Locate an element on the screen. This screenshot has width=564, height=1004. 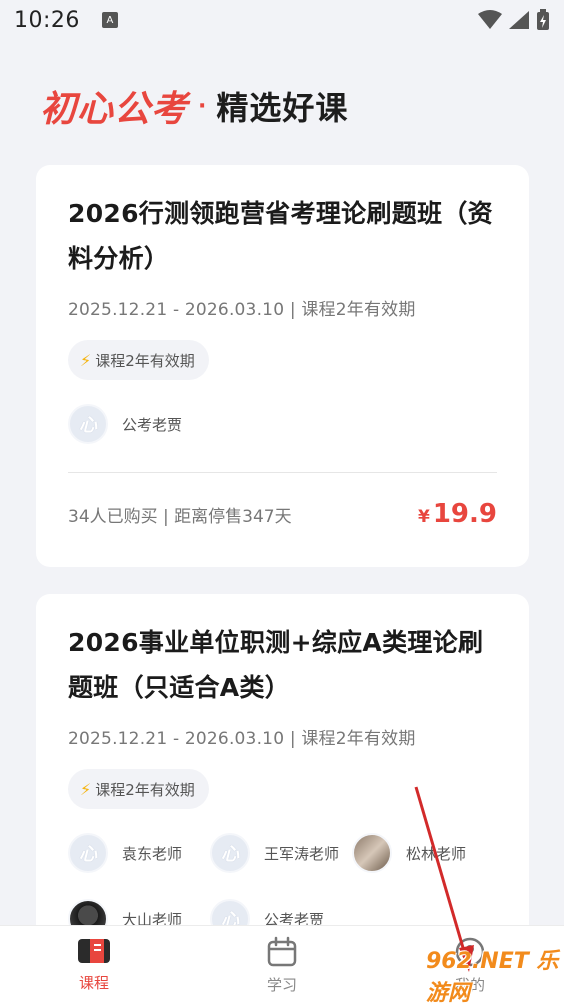
price: ¥19.9 is located at coordinates (457, 514).